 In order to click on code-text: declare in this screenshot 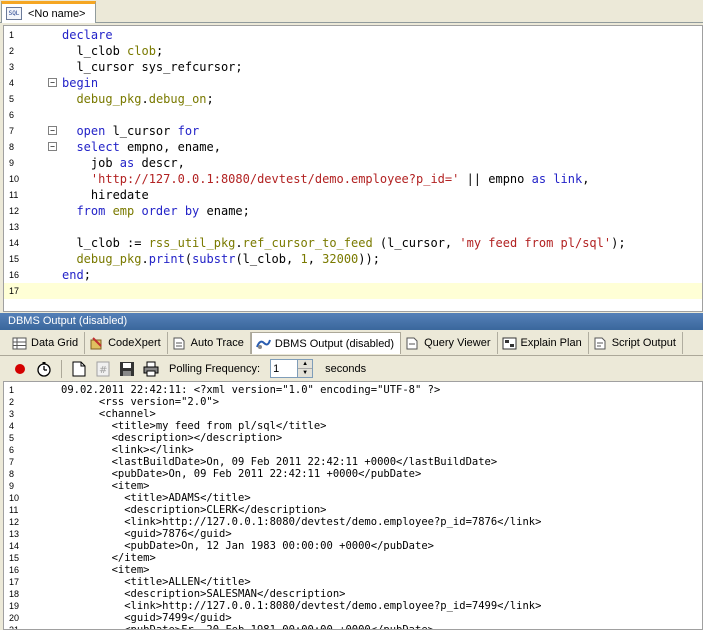, I will do `click(87, 35)`.